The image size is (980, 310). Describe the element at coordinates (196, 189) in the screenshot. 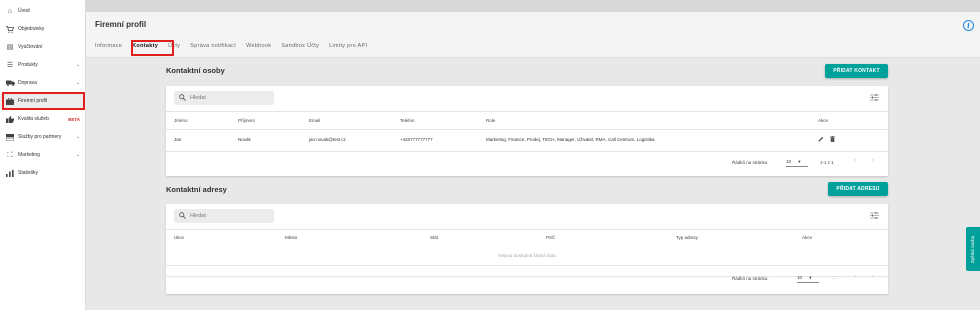

I see `addresses-section-title: Kontaktní adresy` at that location.